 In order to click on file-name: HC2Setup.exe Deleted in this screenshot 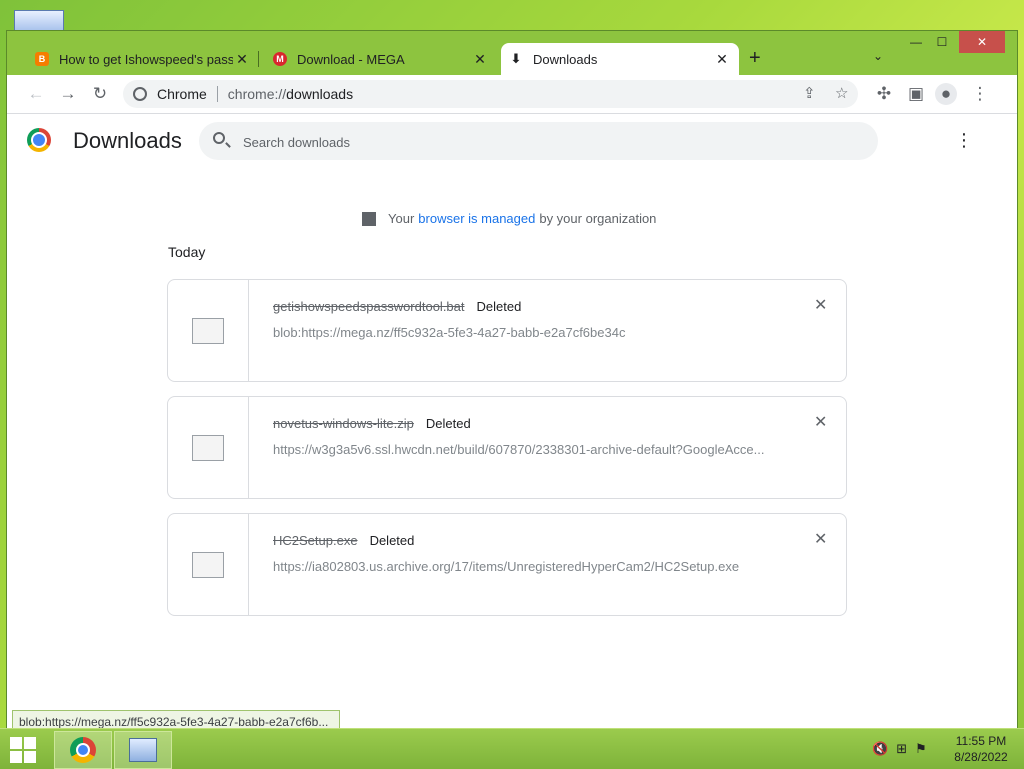, I will do `click(343, 540)`.